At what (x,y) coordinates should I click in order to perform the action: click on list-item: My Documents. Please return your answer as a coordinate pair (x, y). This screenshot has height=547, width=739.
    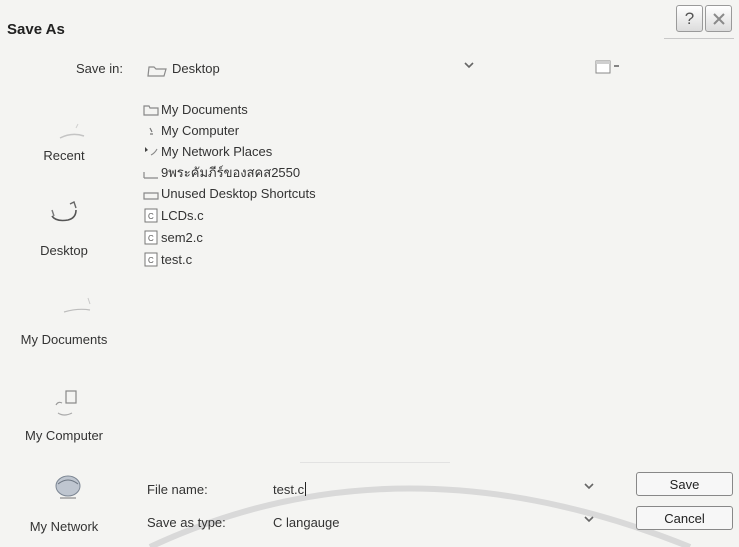
    Looking at the image, I should click on (195, 109).